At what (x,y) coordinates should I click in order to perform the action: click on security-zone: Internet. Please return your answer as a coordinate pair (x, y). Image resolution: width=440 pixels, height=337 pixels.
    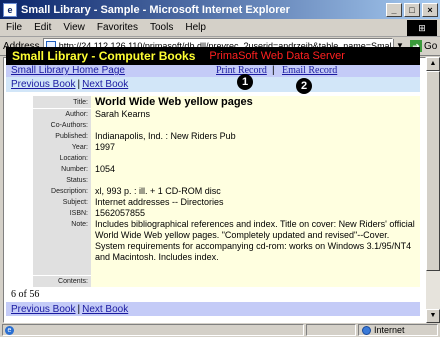
    Looking at the image, I should click on (398, 330).